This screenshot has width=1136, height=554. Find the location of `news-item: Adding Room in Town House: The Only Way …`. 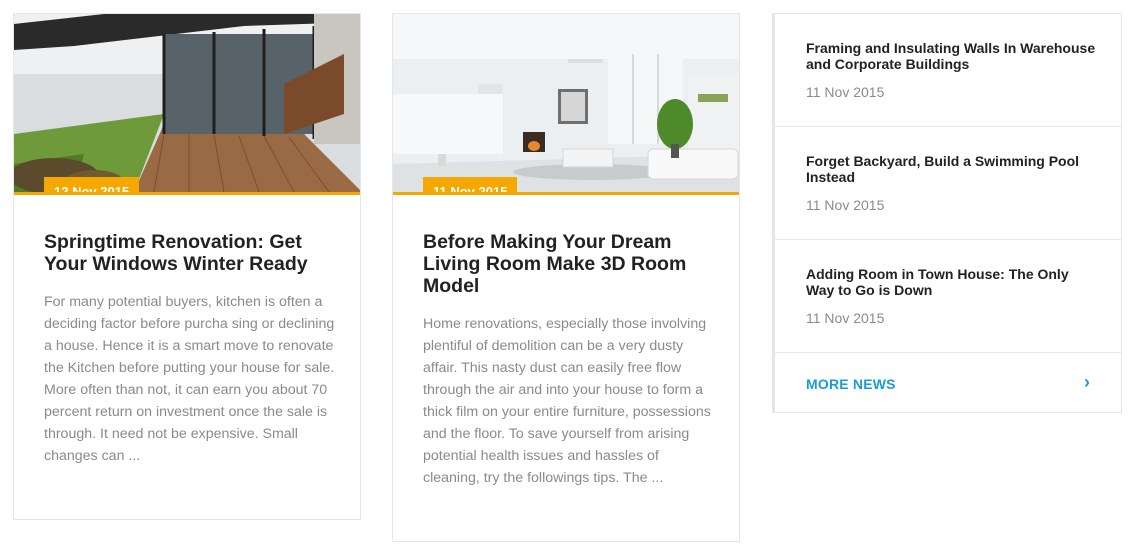

news-item: Adding Room in Town House: The Only Way … is located at coordinates (948, 296).